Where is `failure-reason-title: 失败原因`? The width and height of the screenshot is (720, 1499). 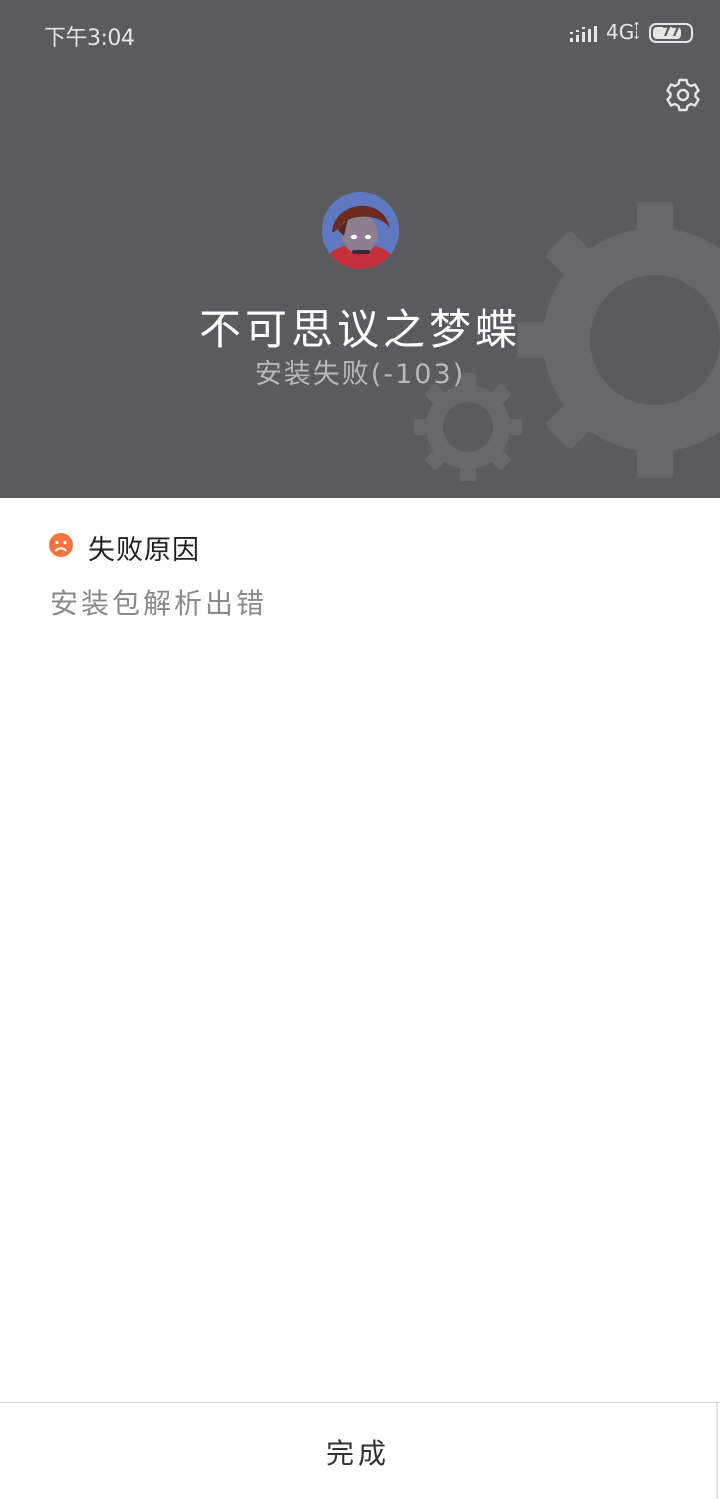 failure-reason-title: 失败原因 is located at coordinates (144, 550).